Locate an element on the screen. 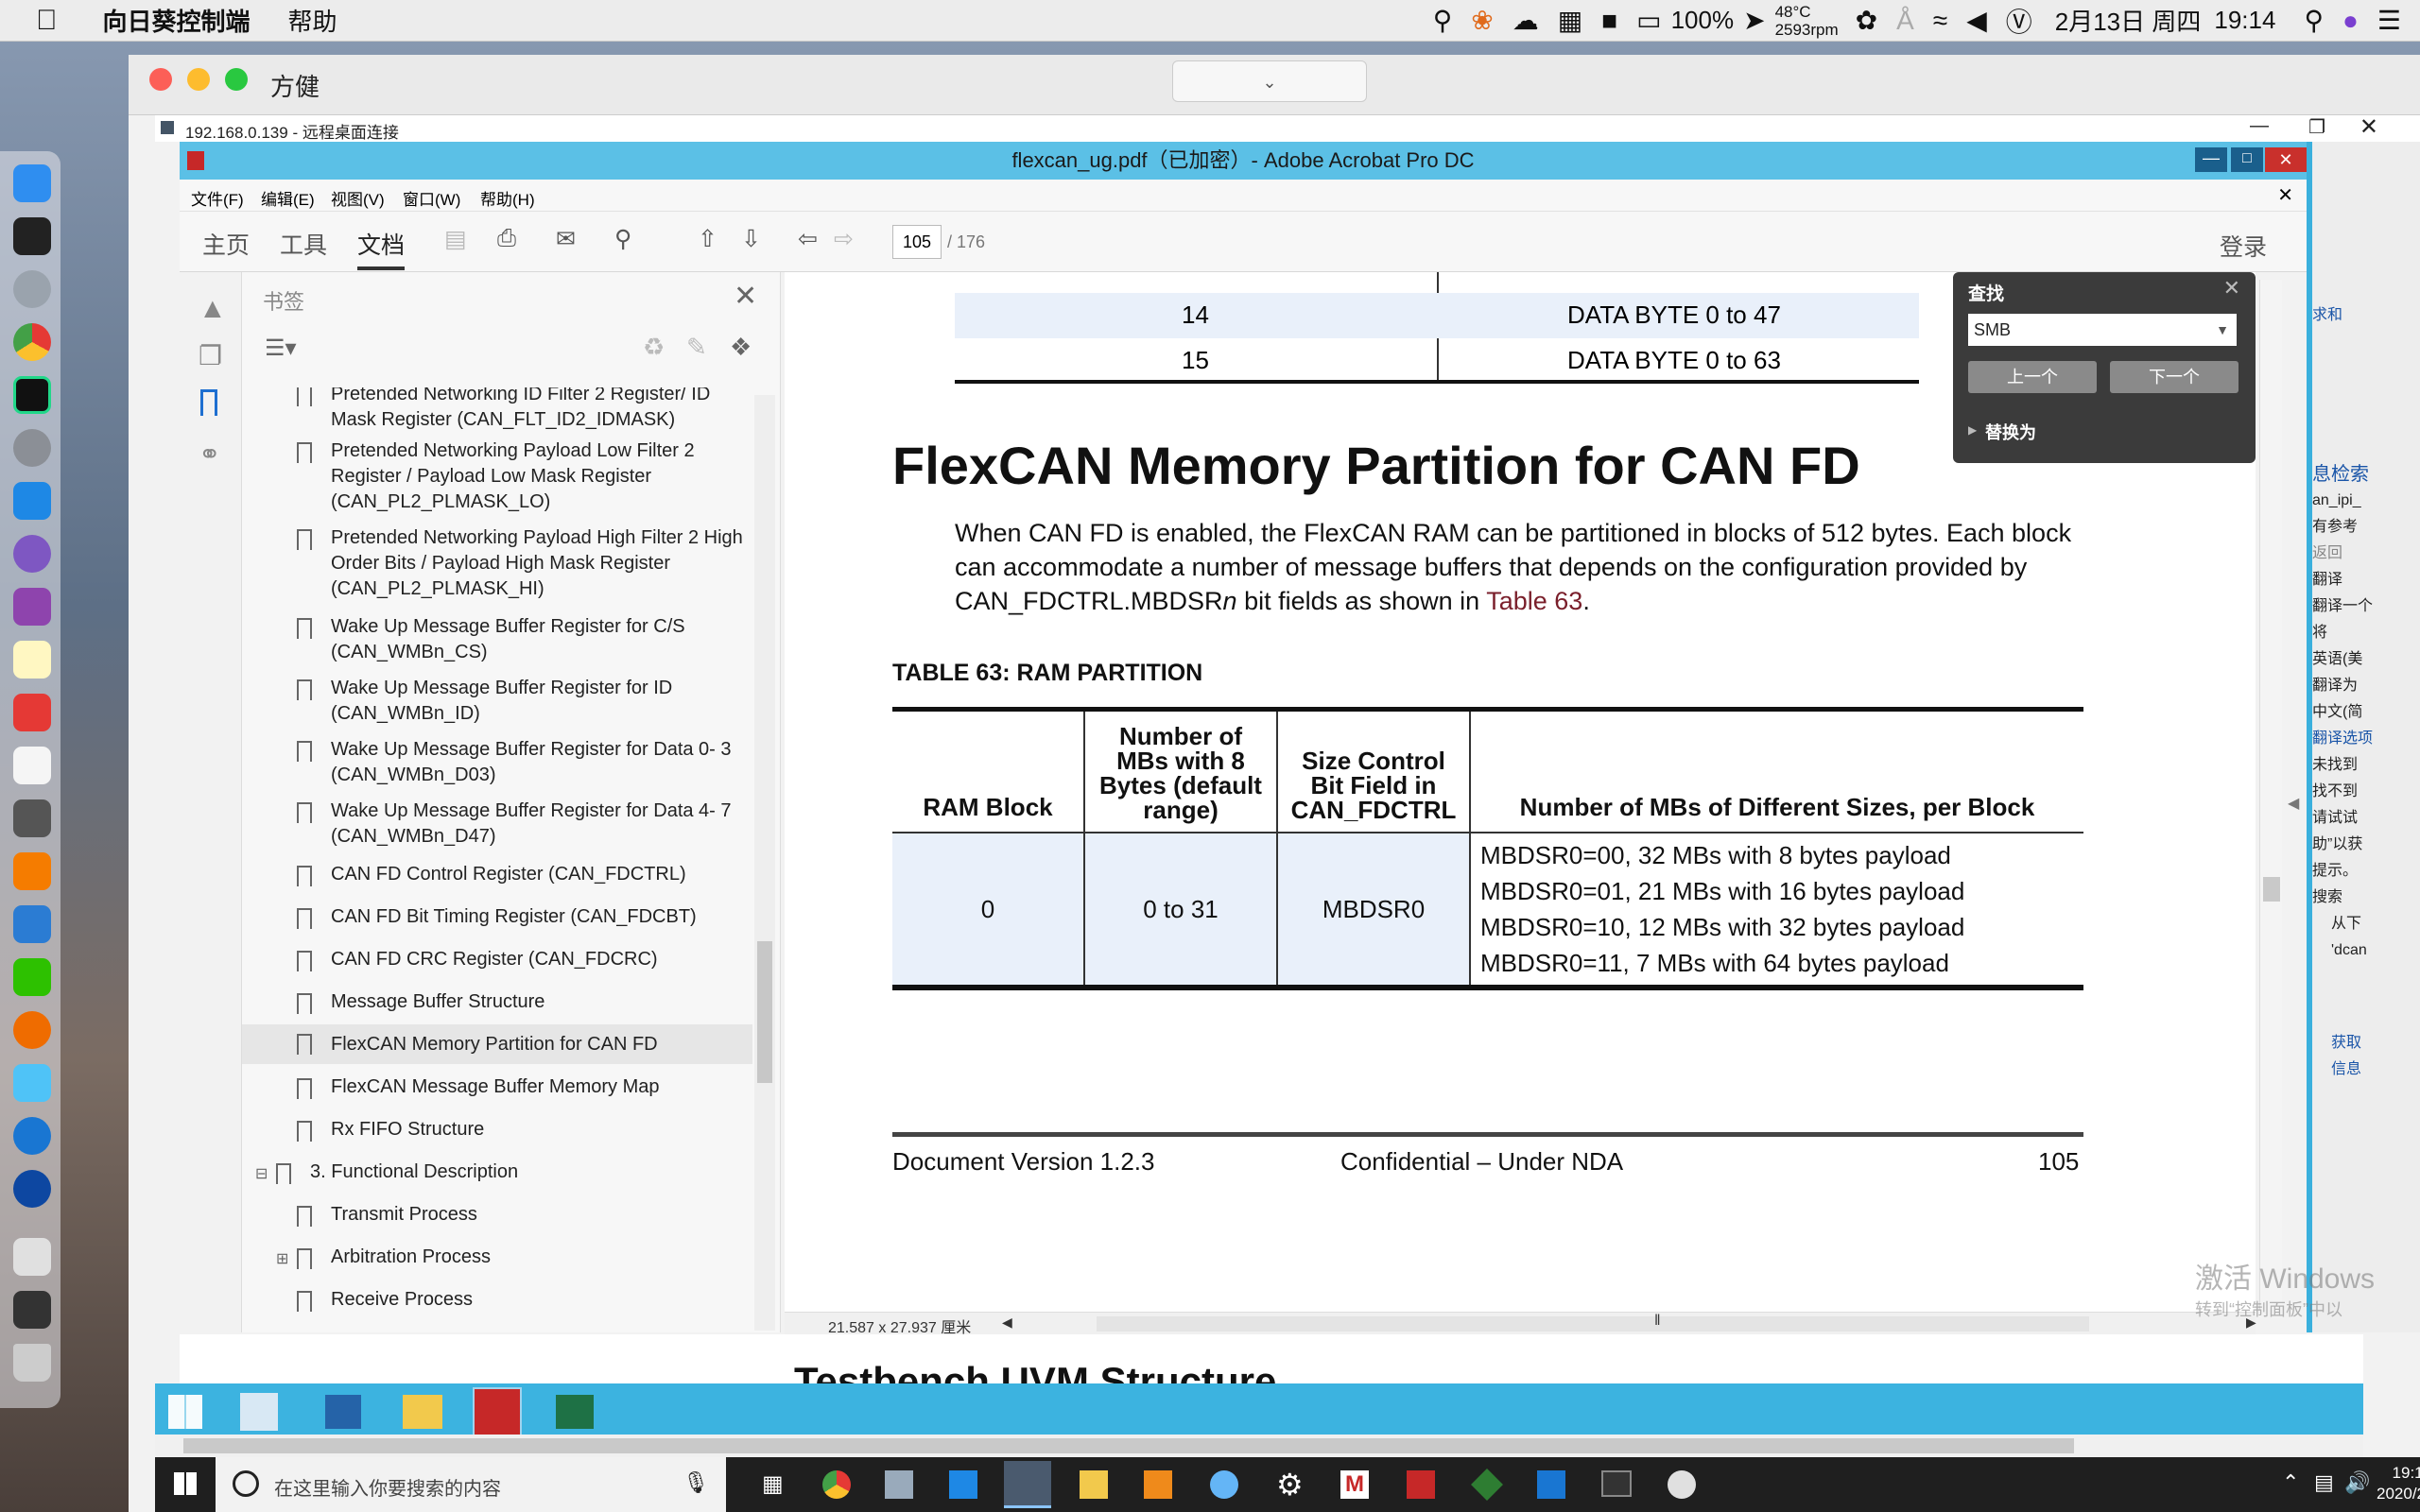  doc-vscrollbar is located at coordinates (2270, 795).